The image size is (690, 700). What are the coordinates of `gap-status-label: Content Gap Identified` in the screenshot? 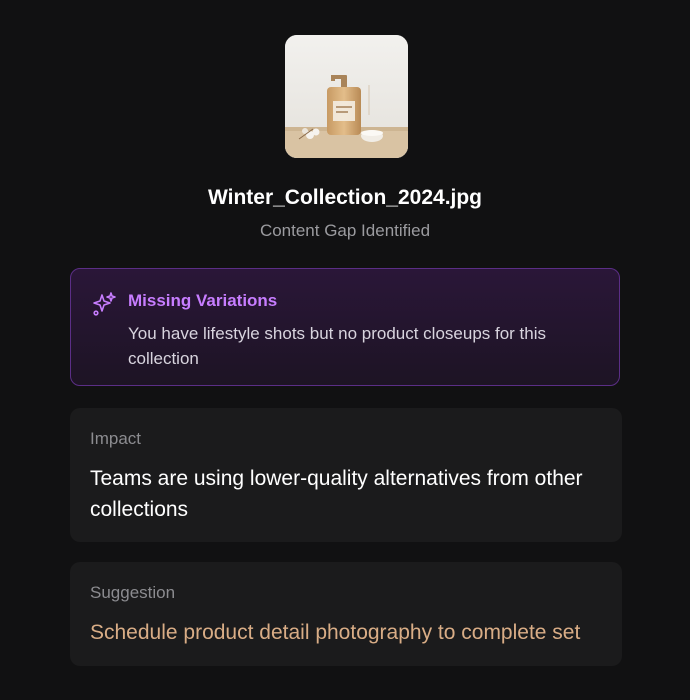 It's located at (345, 230).